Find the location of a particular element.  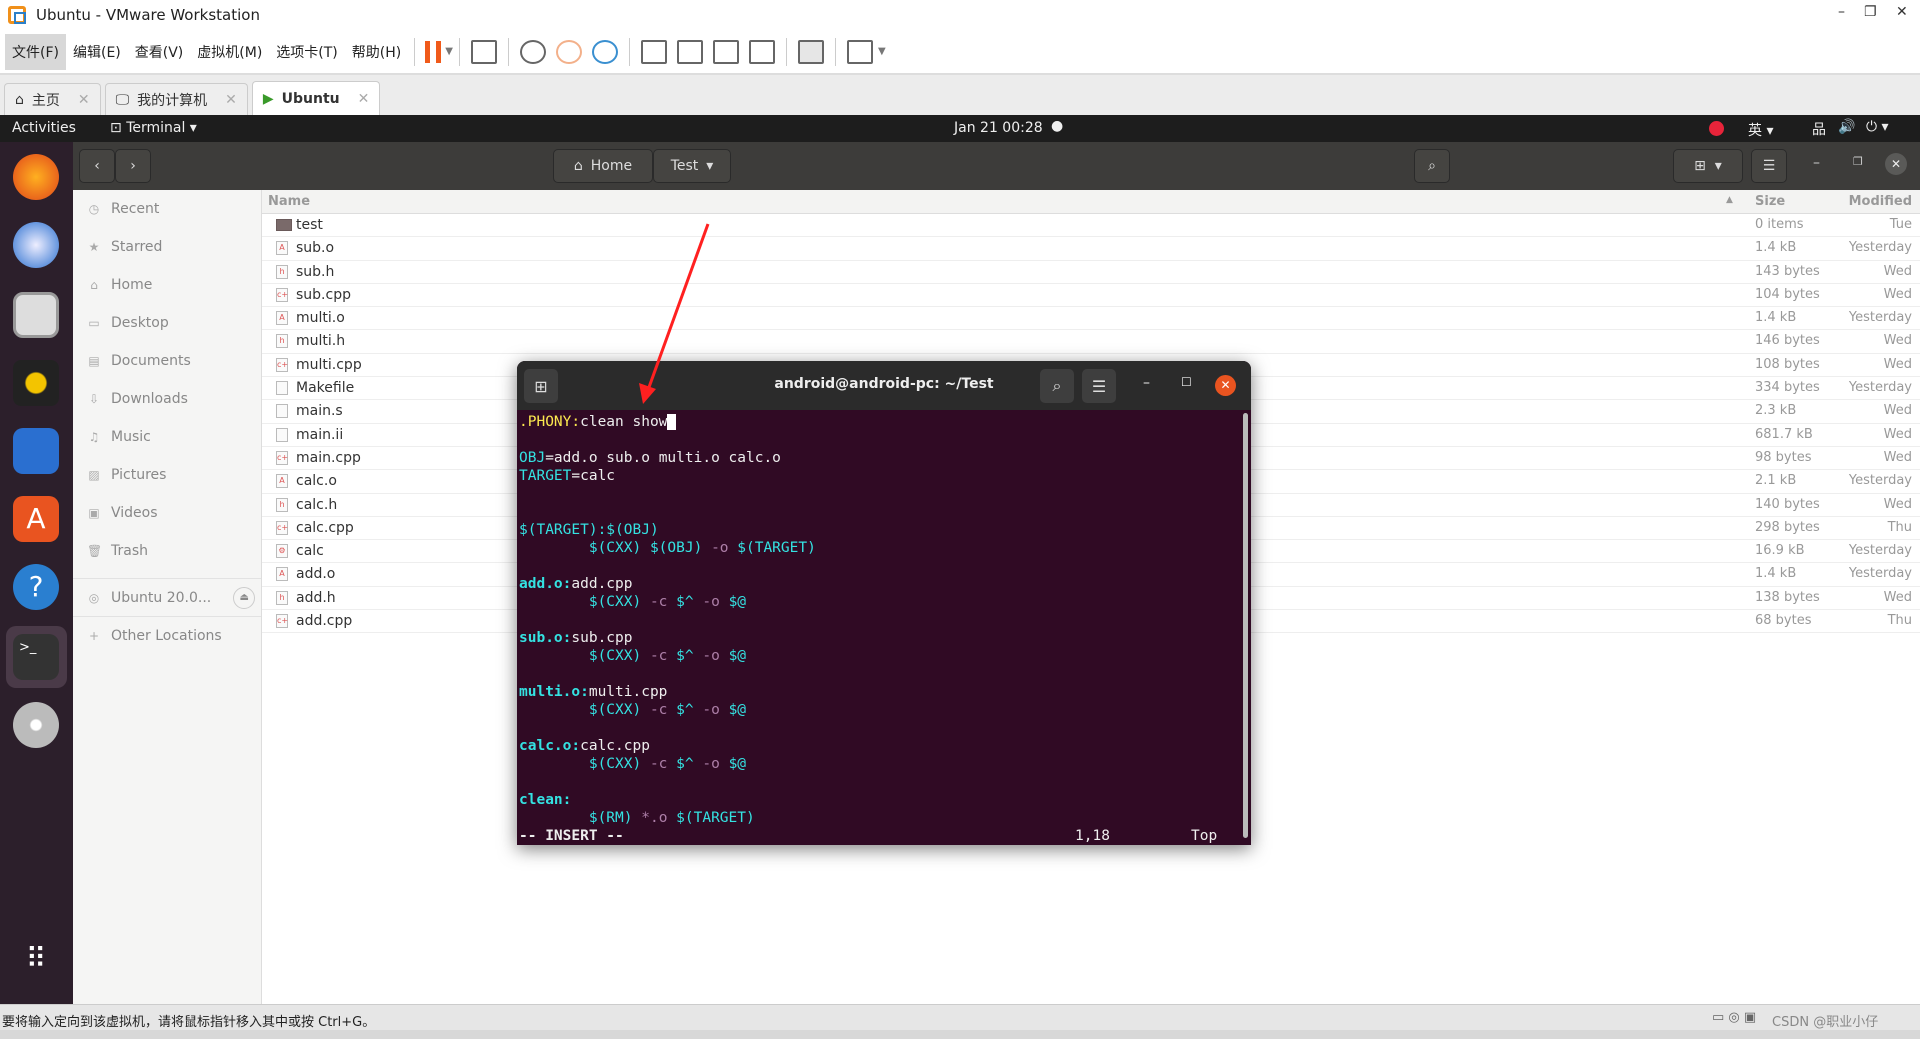

libreoffice-writer-icon is located at coordinates (36, 451).